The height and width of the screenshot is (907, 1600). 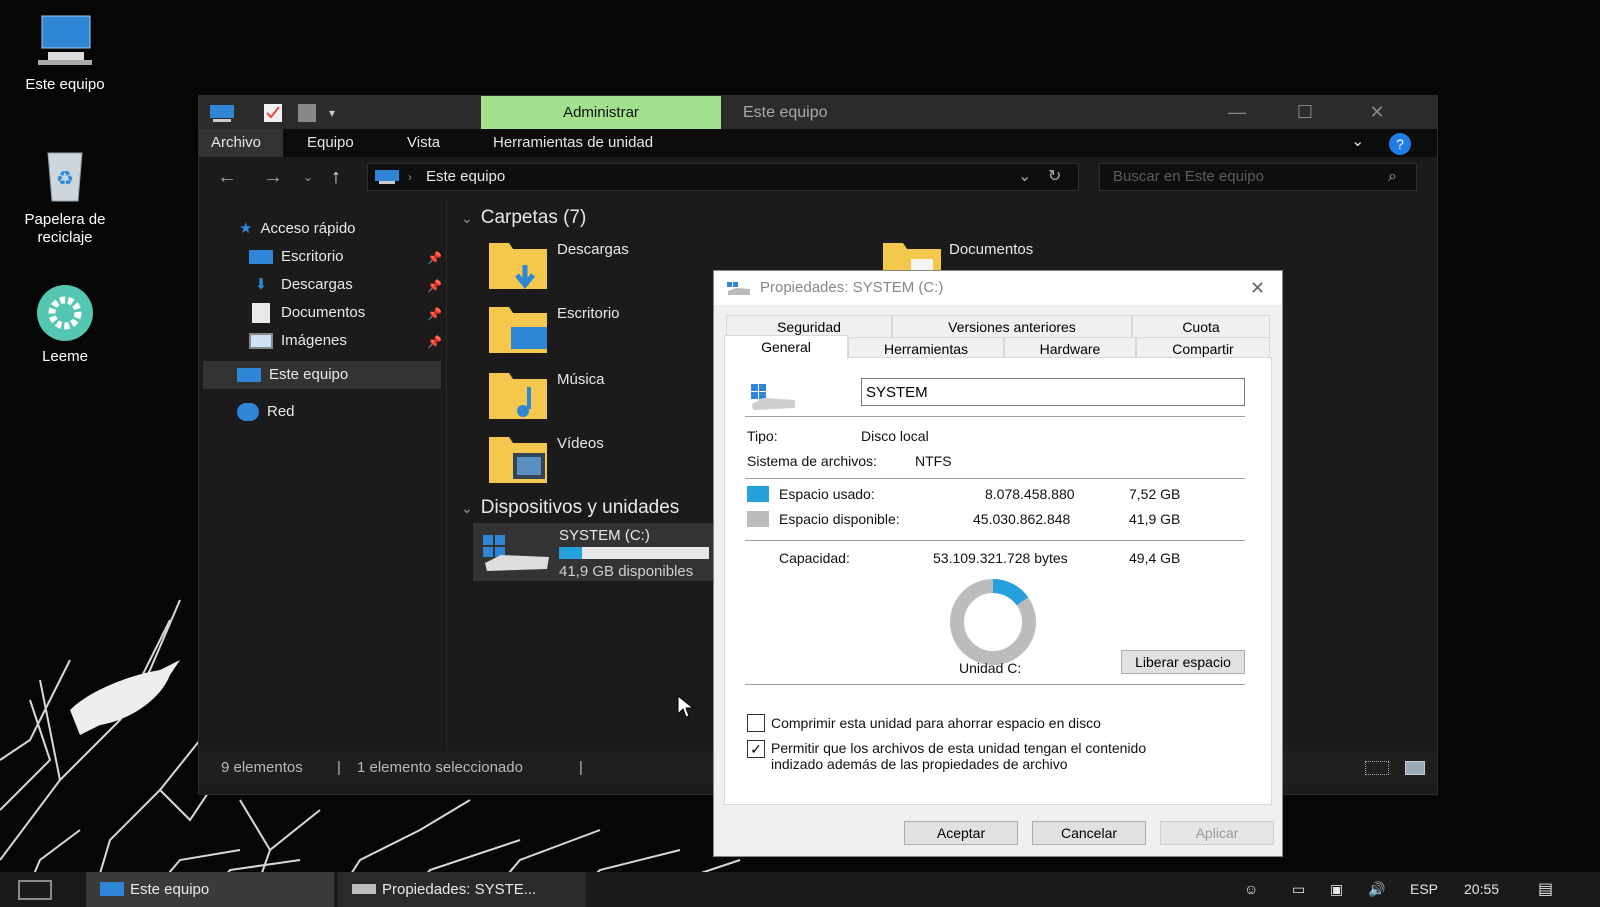 I want to click on folder-item-documentos: Documentos, so click(x=991, y=249).